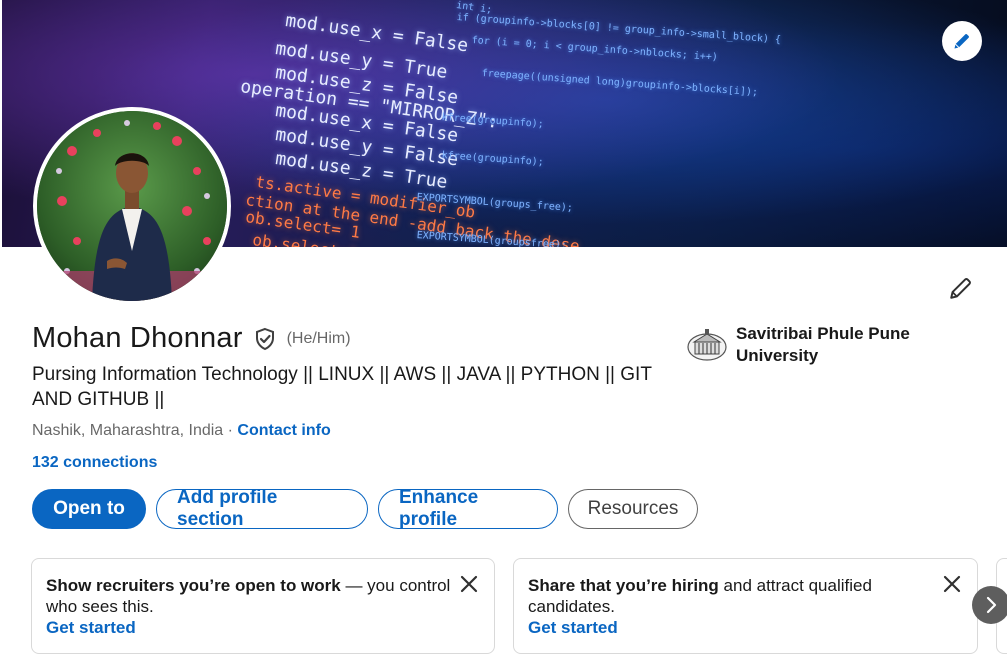  I want to click on chevron-right-icon, so click(991, 605).